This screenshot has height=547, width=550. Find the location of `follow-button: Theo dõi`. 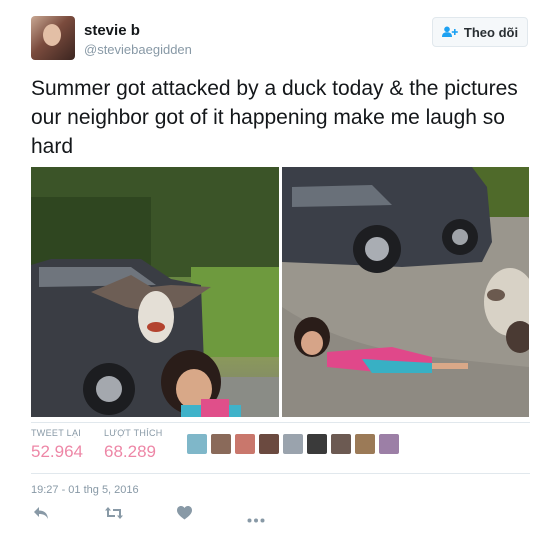

follow-button: Theo dõi is located at coordinates (480, 32).